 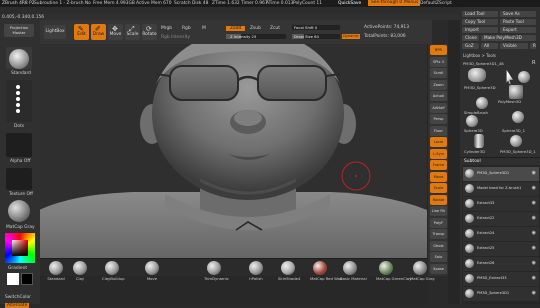 I want to click on brush-skinshade4: SkinShade4, so click(x=289, y=270).